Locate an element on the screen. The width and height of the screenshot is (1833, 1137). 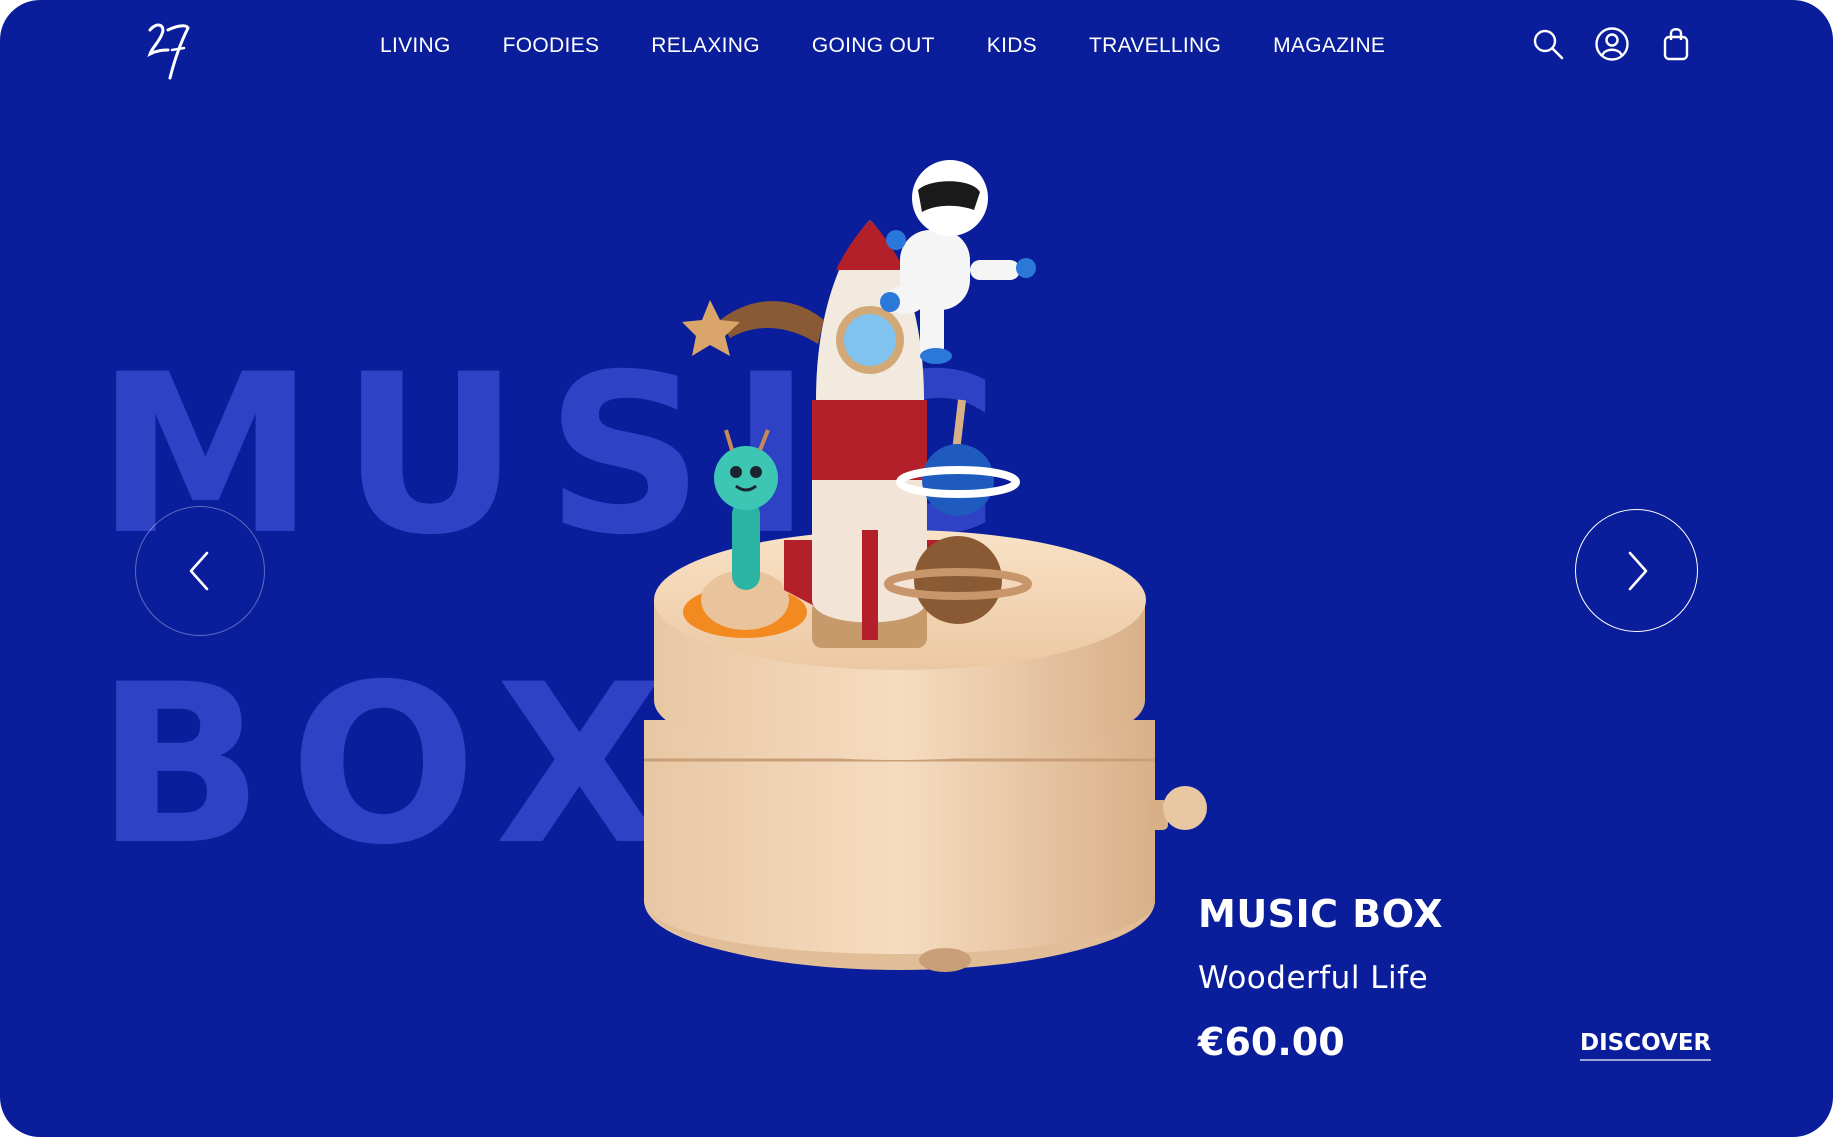
logo is located at coordinates (169, 51).